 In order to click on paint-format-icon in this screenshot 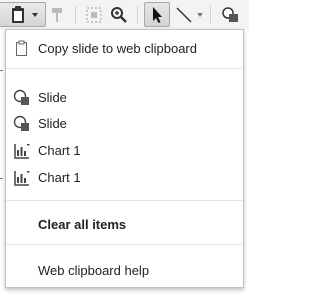, I will do `click(57, 14)`.